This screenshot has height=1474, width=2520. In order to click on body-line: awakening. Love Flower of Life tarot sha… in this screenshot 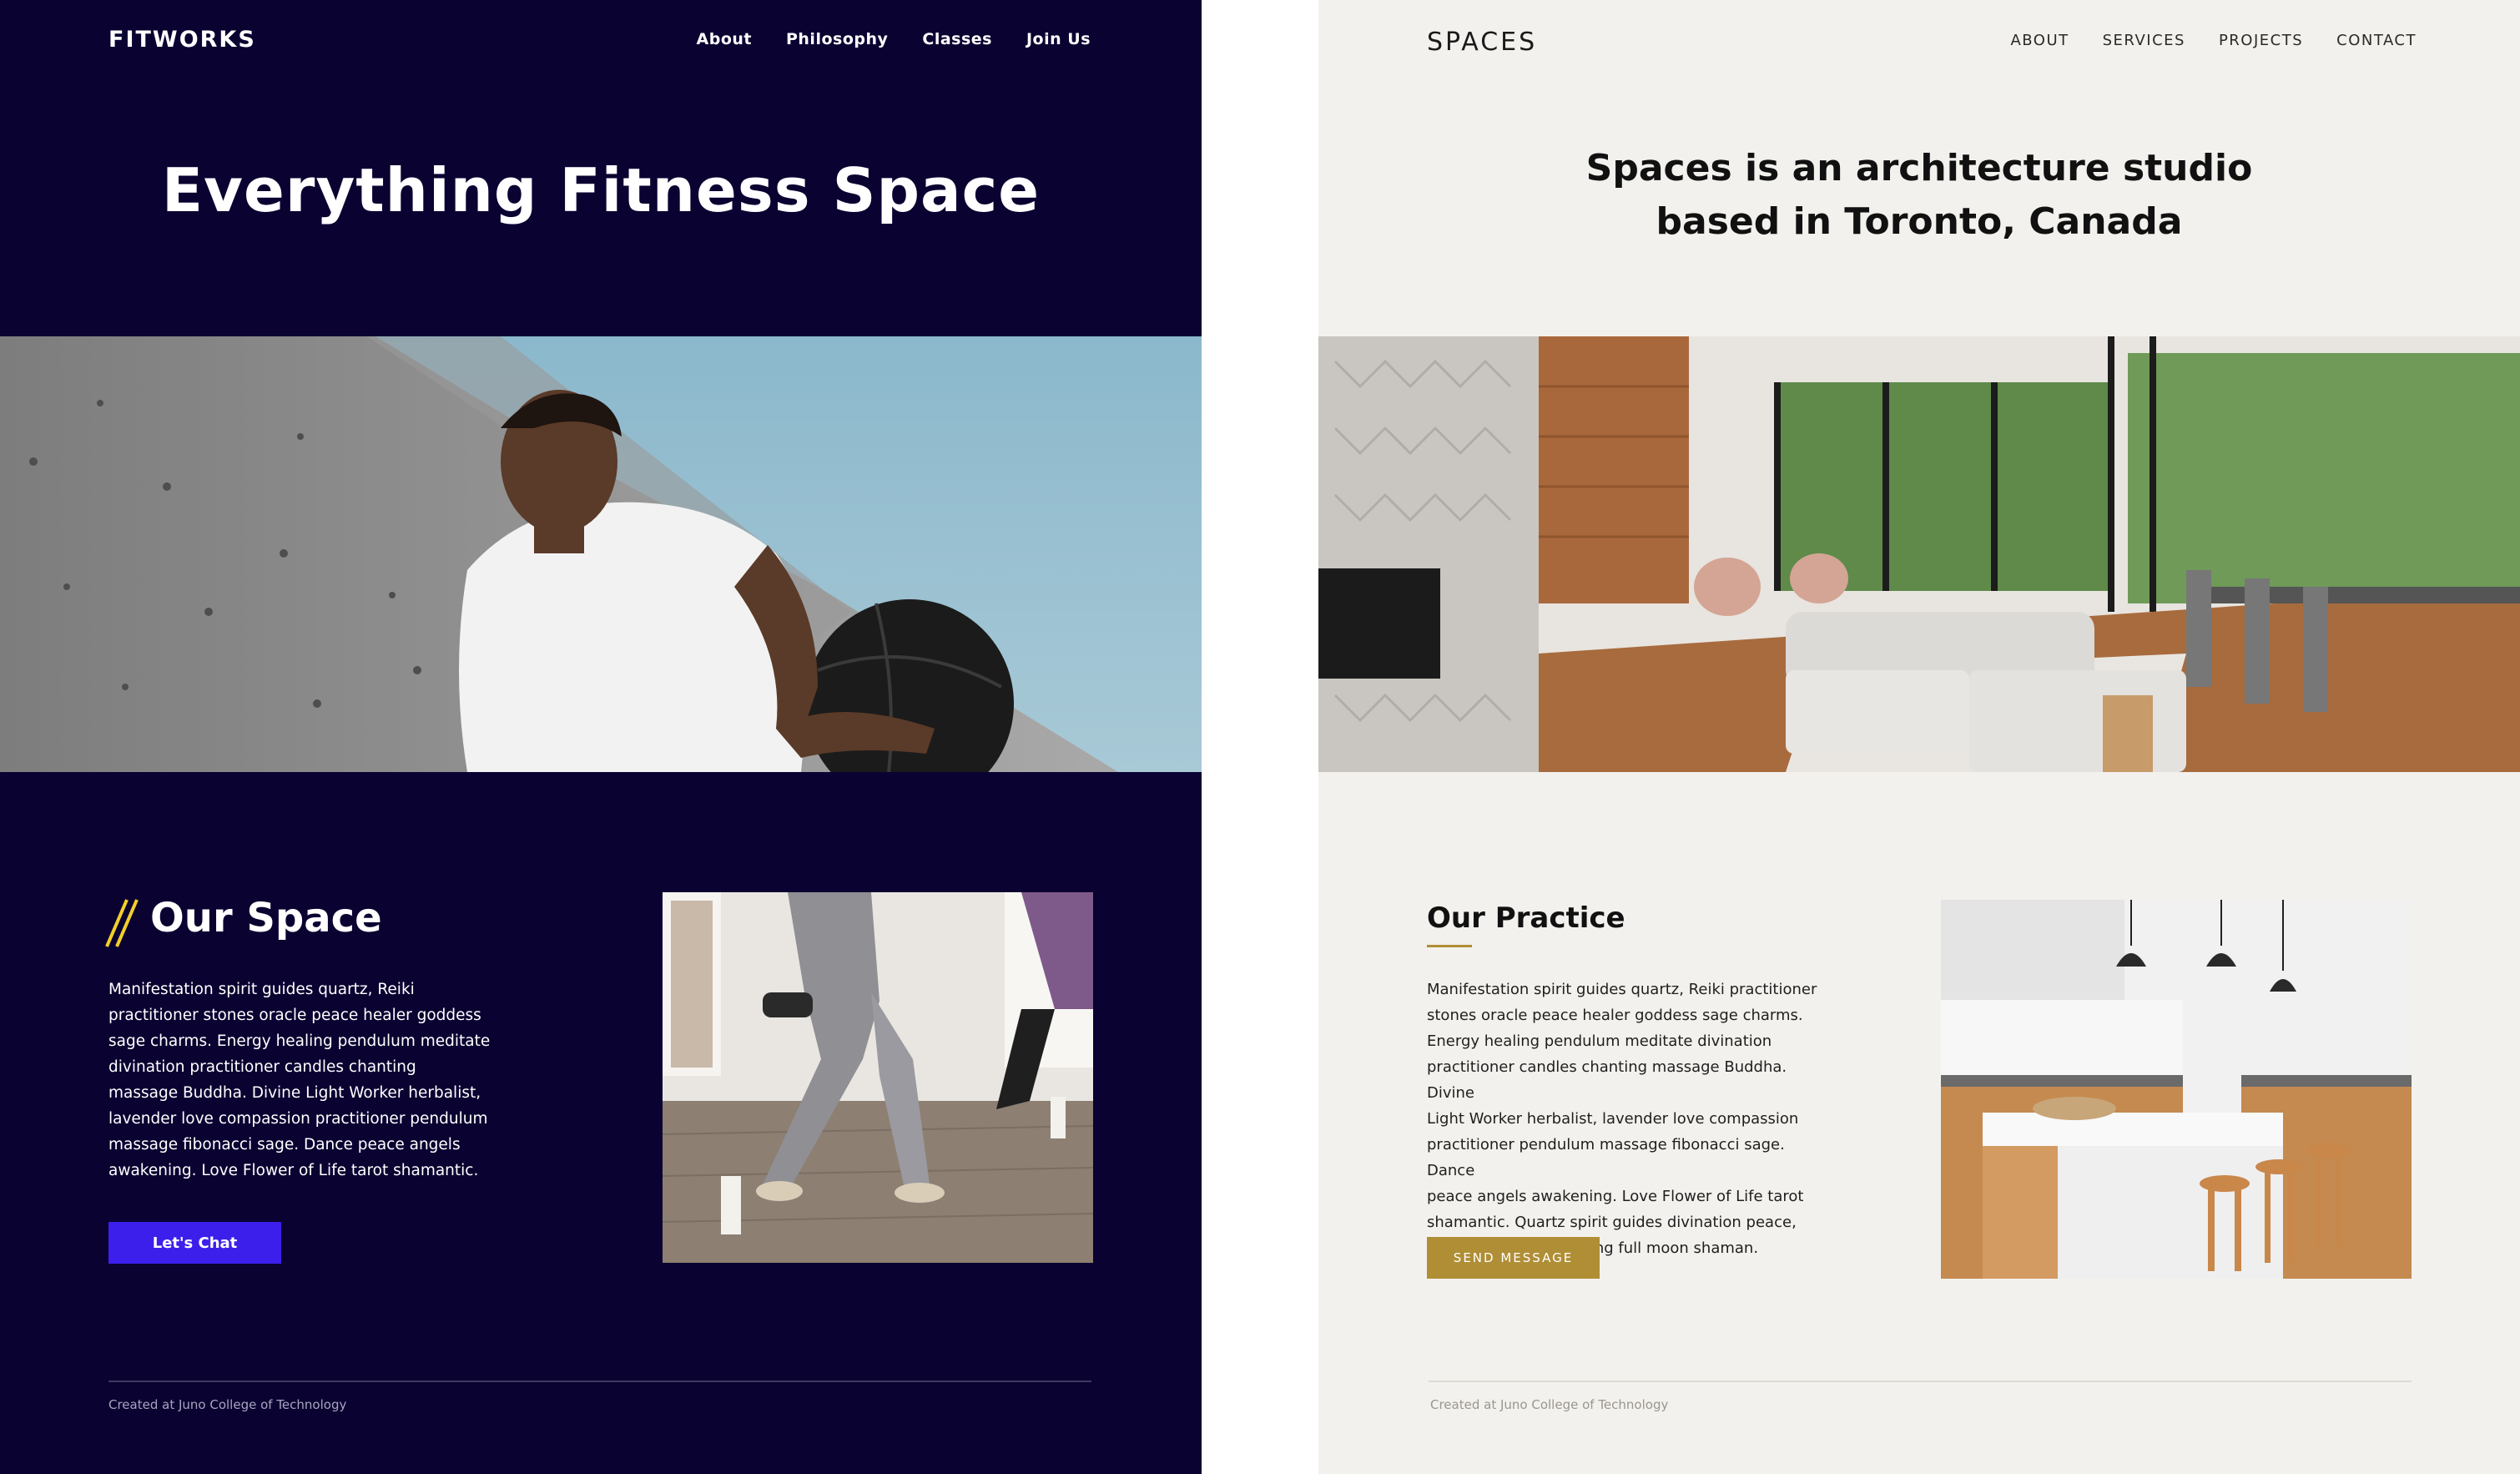, I will do `click(293, 1170)`.